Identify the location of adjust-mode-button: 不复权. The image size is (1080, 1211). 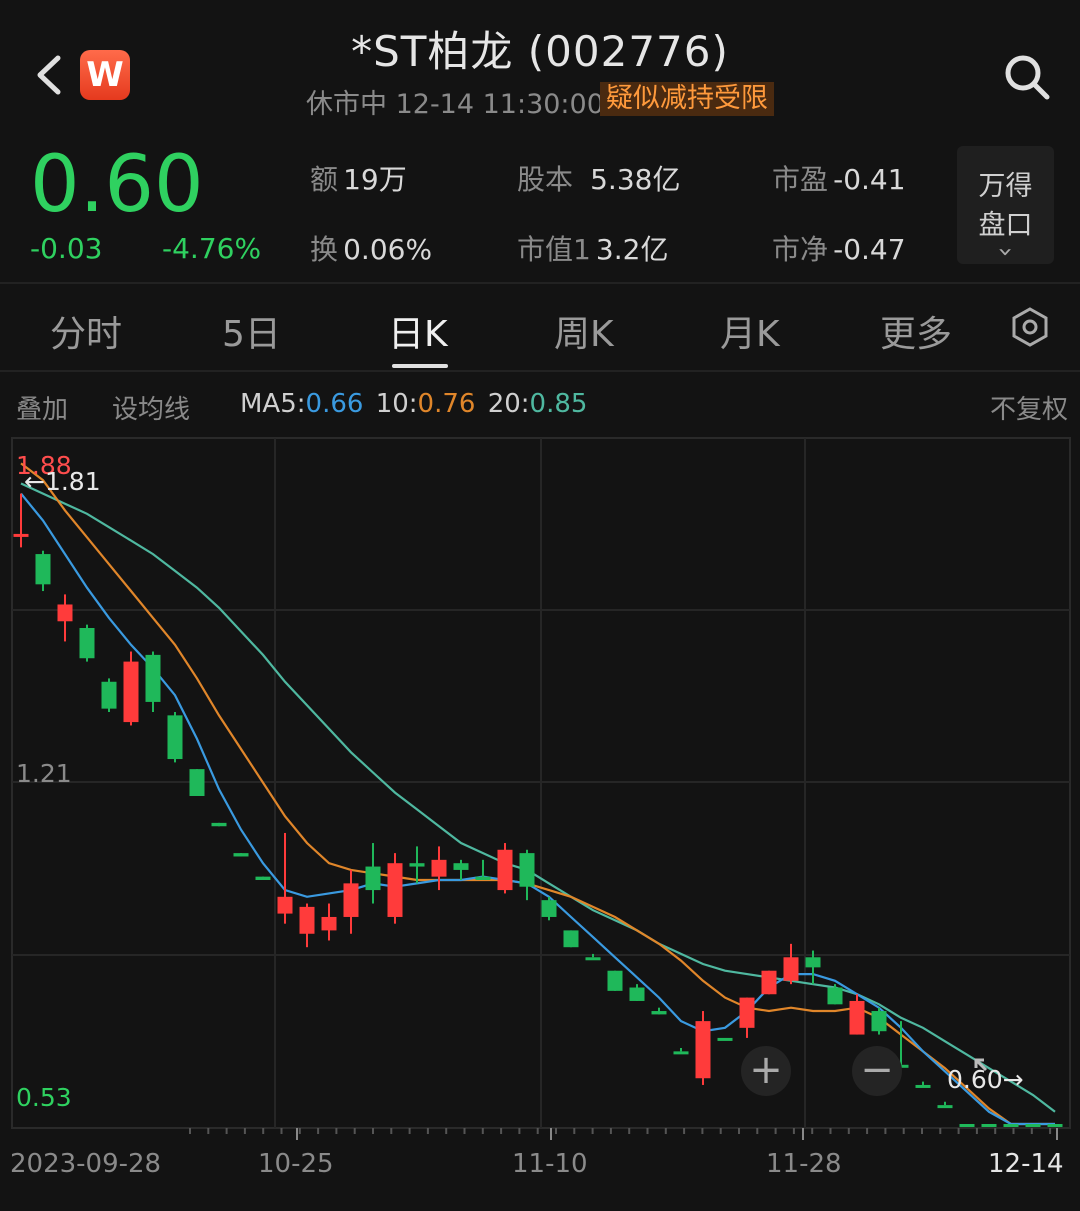
(1029, 407).